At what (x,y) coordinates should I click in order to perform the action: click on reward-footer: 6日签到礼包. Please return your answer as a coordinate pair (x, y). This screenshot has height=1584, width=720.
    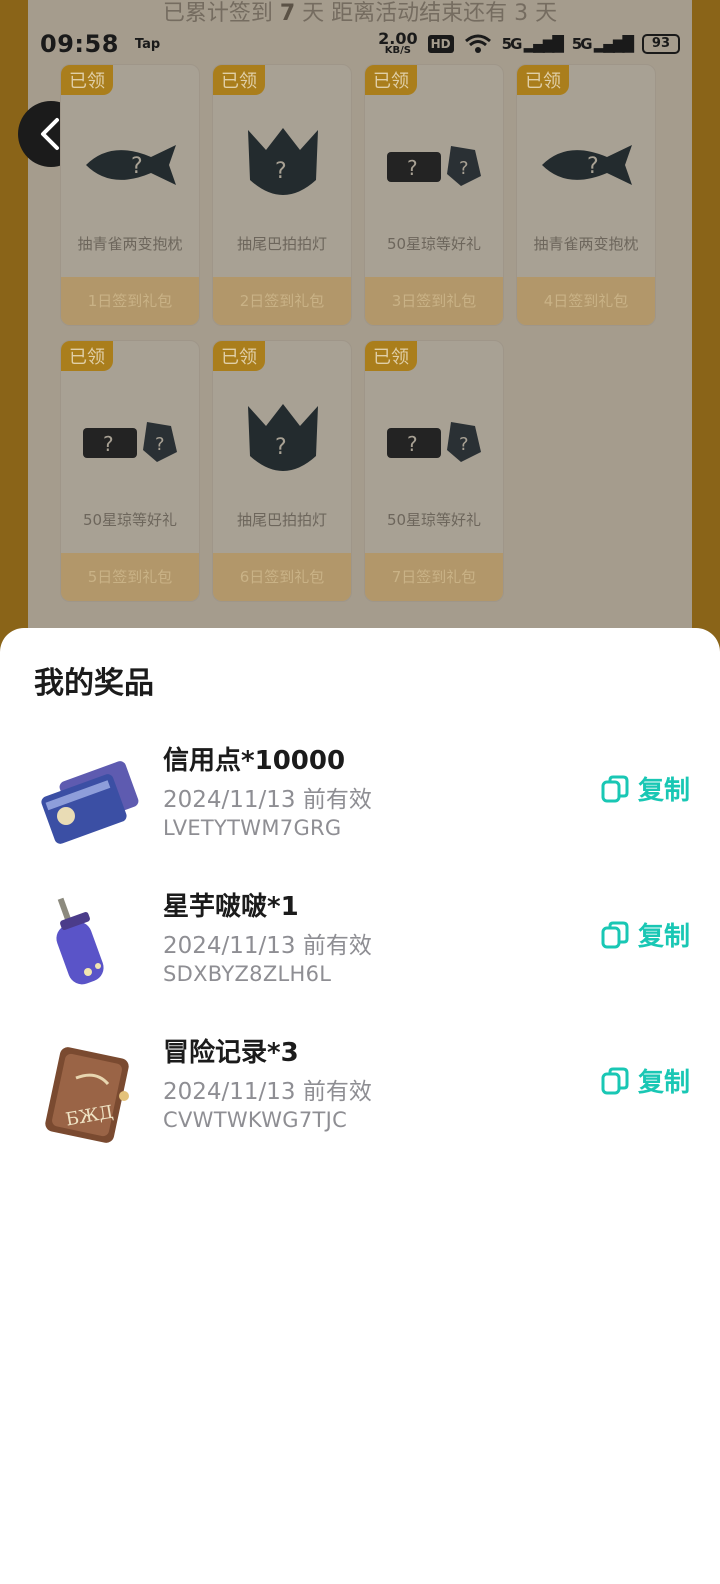
    Looking at the image, I should click on (282, 577).